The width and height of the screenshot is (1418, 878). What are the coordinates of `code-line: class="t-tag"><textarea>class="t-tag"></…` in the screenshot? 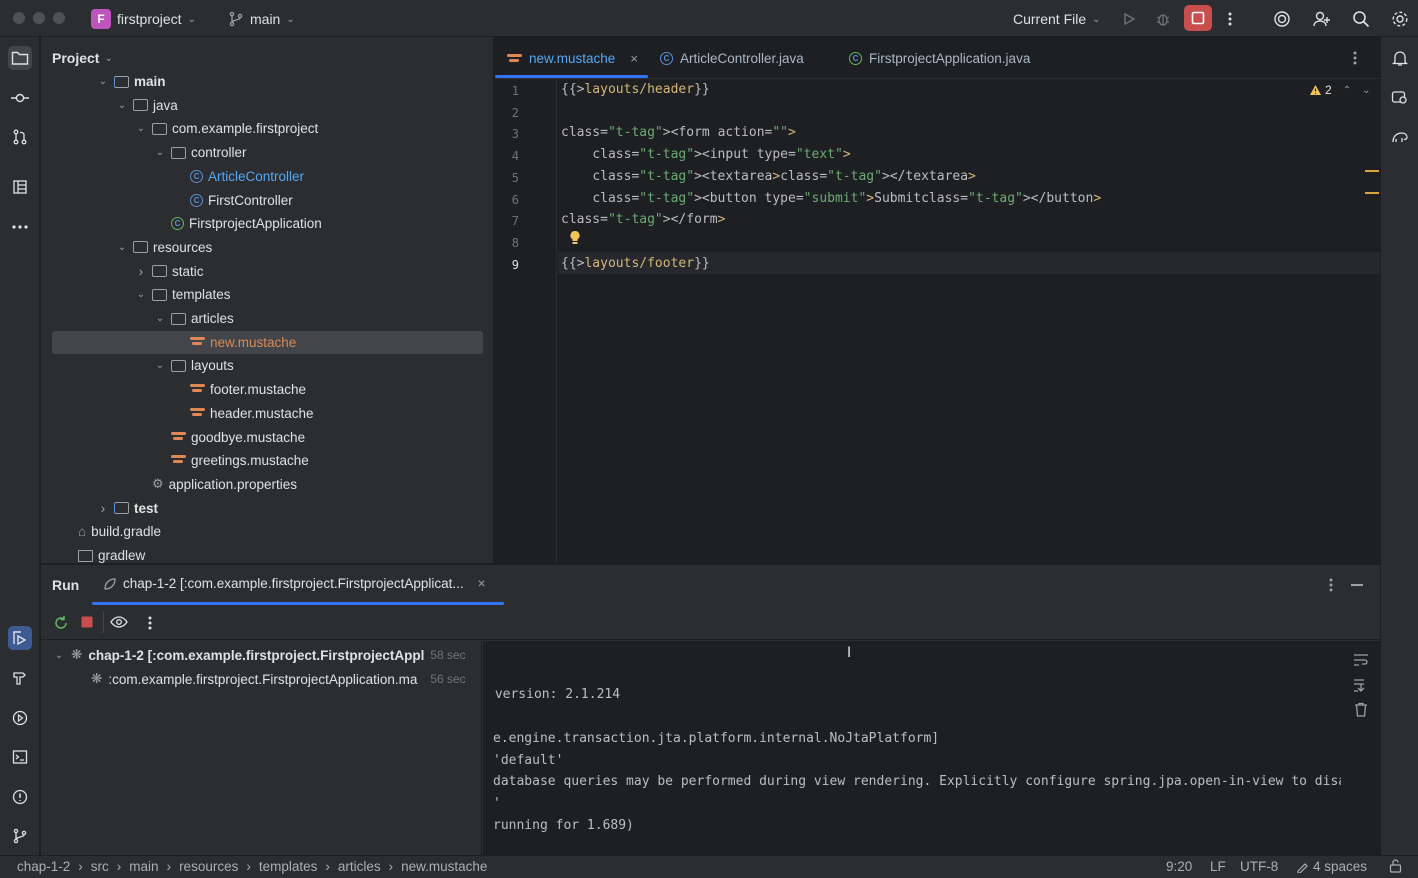 It's located at (768, 176).